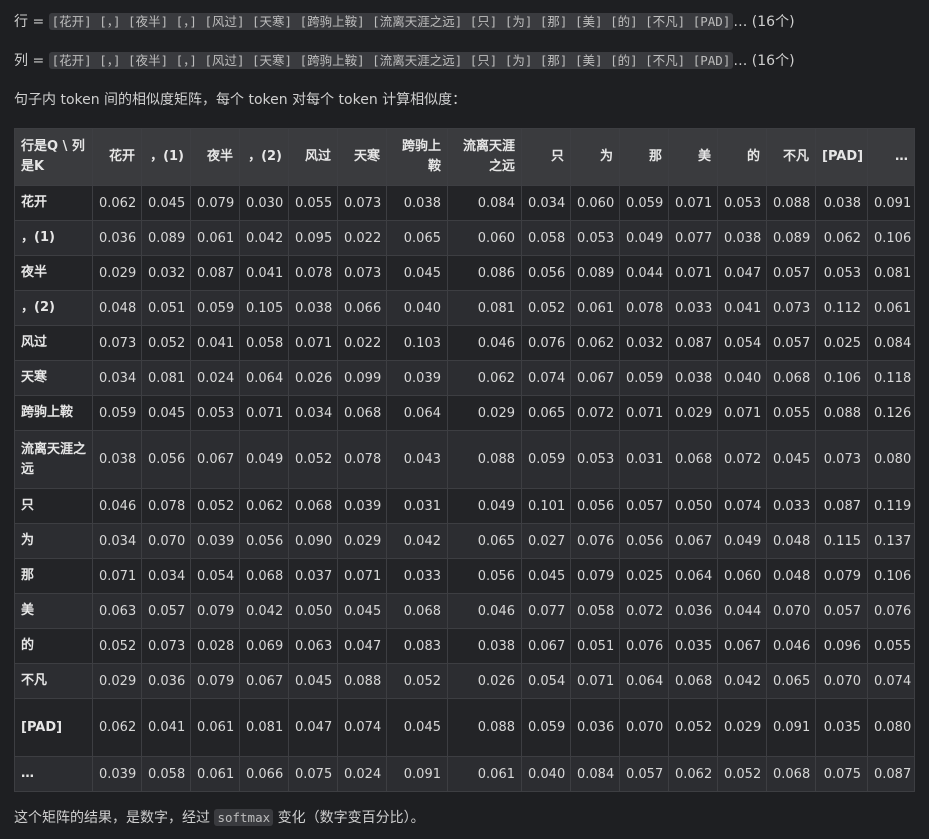 The image size is (929, 839). I want to click on similarity-cell: 0.137, so click(891, 541).